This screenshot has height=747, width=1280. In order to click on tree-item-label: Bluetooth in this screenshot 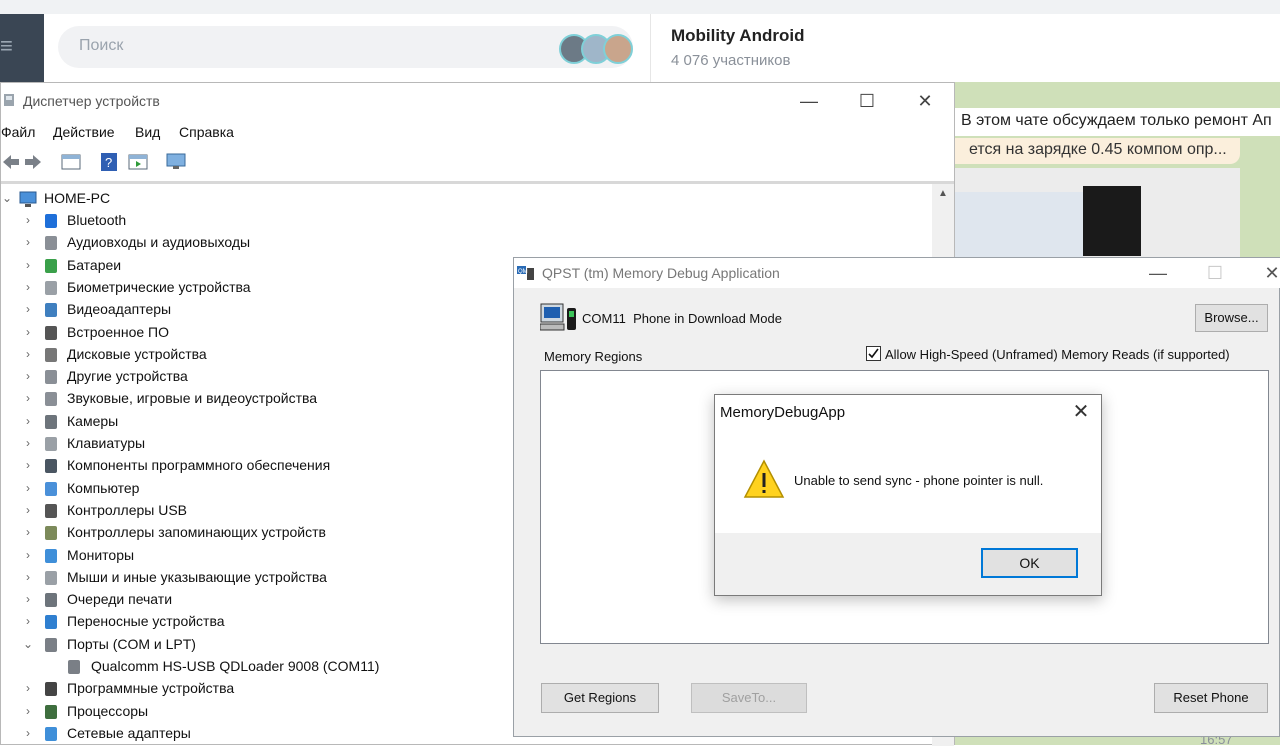, I will do `click(97, 220)`.